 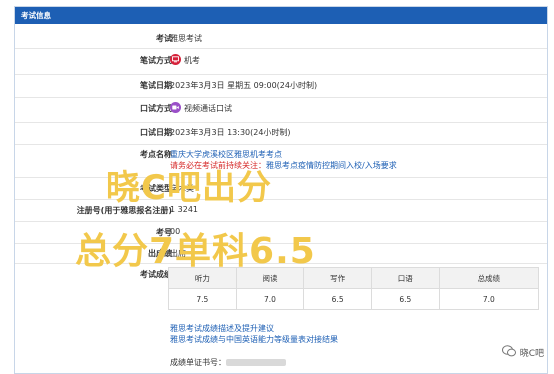 What do you see at coordinates (531, 354) in the screenshot?
I see `wechat-account-name: 晓C吧` at bounding box center [531, 354].